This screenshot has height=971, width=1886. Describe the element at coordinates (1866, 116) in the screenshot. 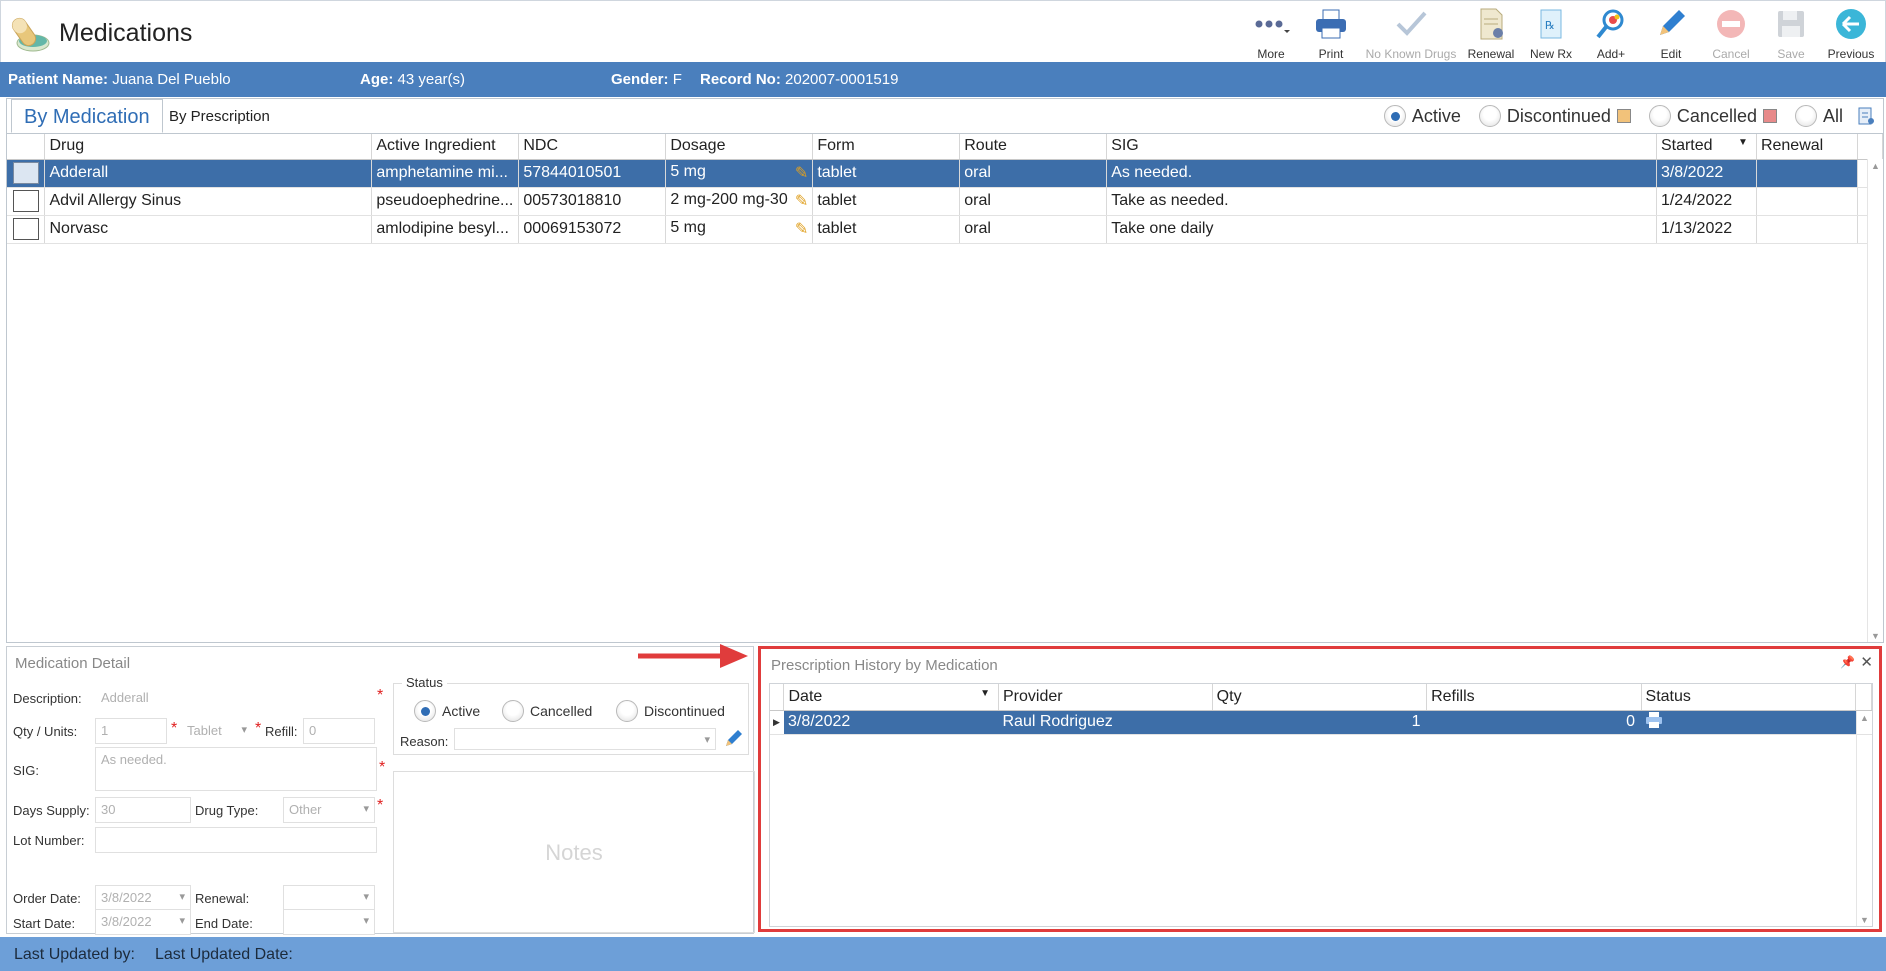

I see `export-document-icon` at that location.